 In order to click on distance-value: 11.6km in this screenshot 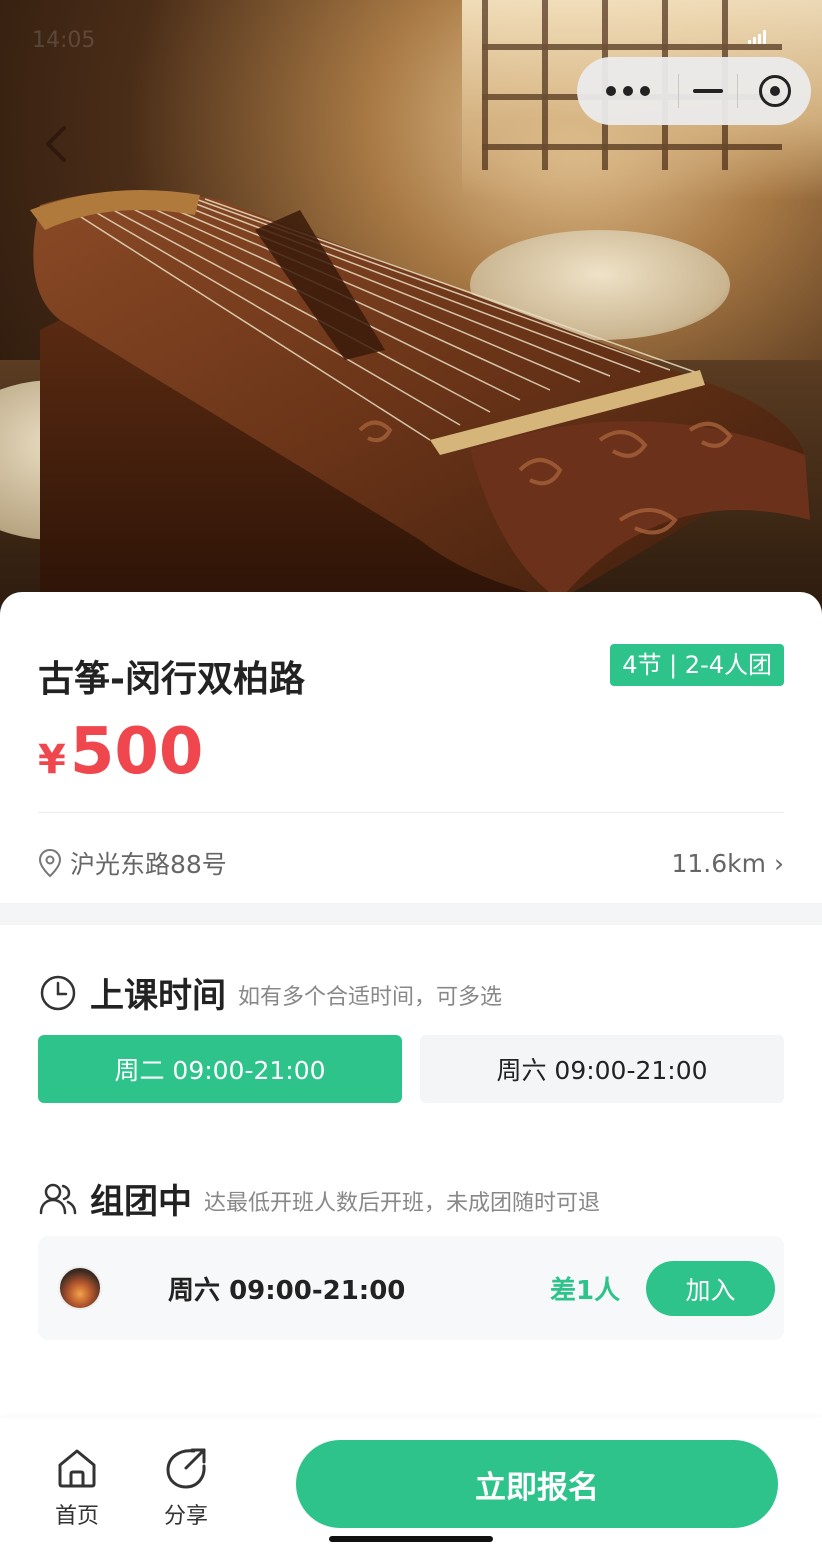, I will do `click(719, 863)`.